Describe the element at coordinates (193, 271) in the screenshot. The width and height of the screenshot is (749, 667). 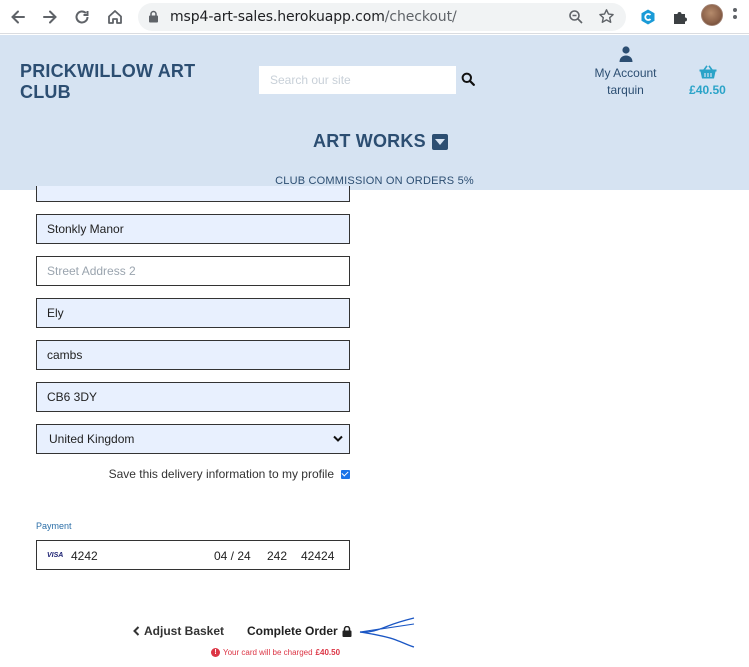
I see `street-address2-field` at that location.